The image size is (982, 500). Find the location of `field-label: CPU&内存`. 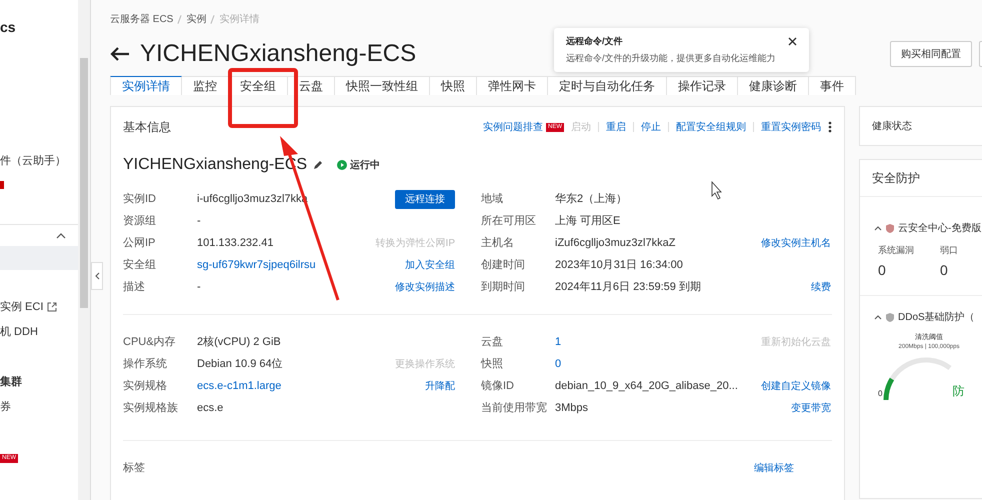

field-label: CPU&内存 is located at coordinates (150, 342).